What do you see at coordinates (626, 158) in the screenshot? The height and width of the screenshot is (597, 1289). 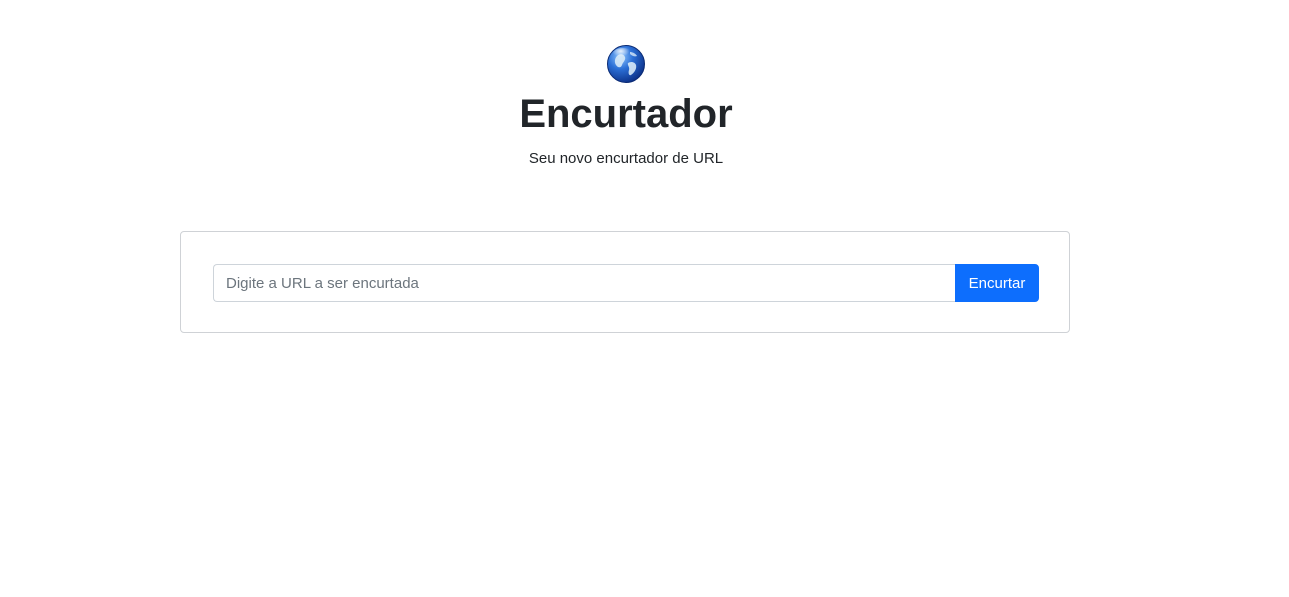 I see `page-subtitle: Seu novo encurtador de URL` at bounding box center [626, 158].